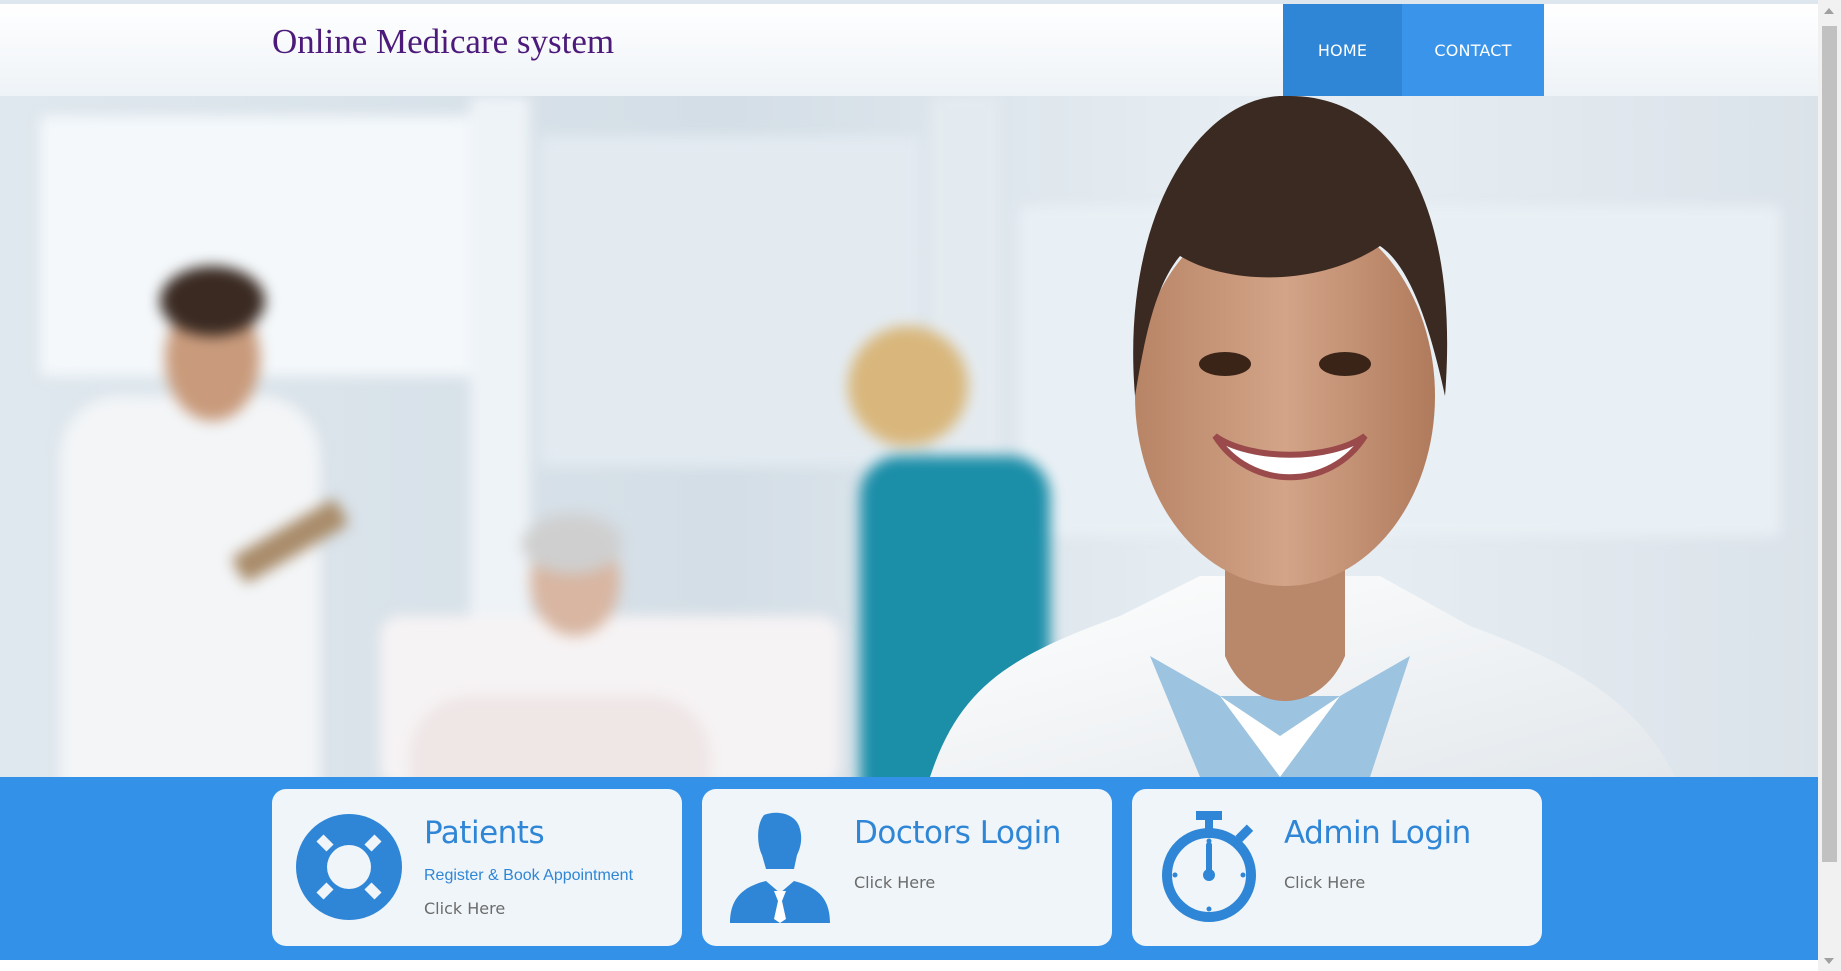  I want to click on doctors-login-card: Doctors Login Click Here, so click(907, 867).